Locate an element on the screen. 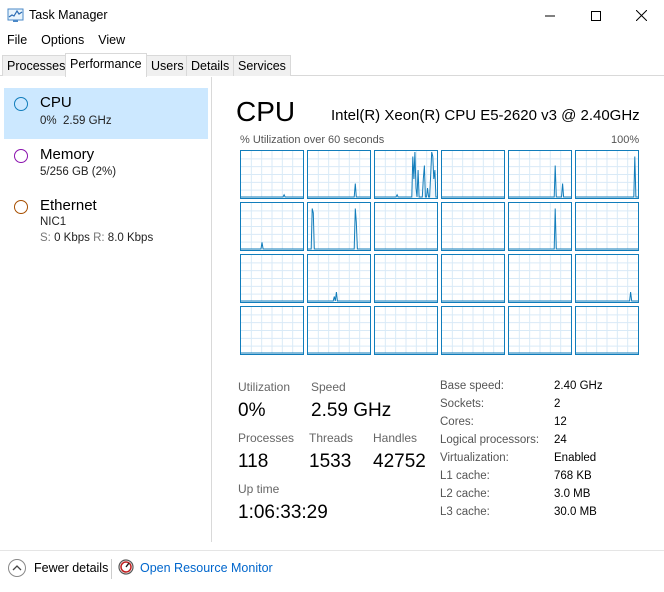 Image resolution: width=664 pixels, height=592 pixels. fewer-details-link: Fewer details is located at coordinates (71, 568).